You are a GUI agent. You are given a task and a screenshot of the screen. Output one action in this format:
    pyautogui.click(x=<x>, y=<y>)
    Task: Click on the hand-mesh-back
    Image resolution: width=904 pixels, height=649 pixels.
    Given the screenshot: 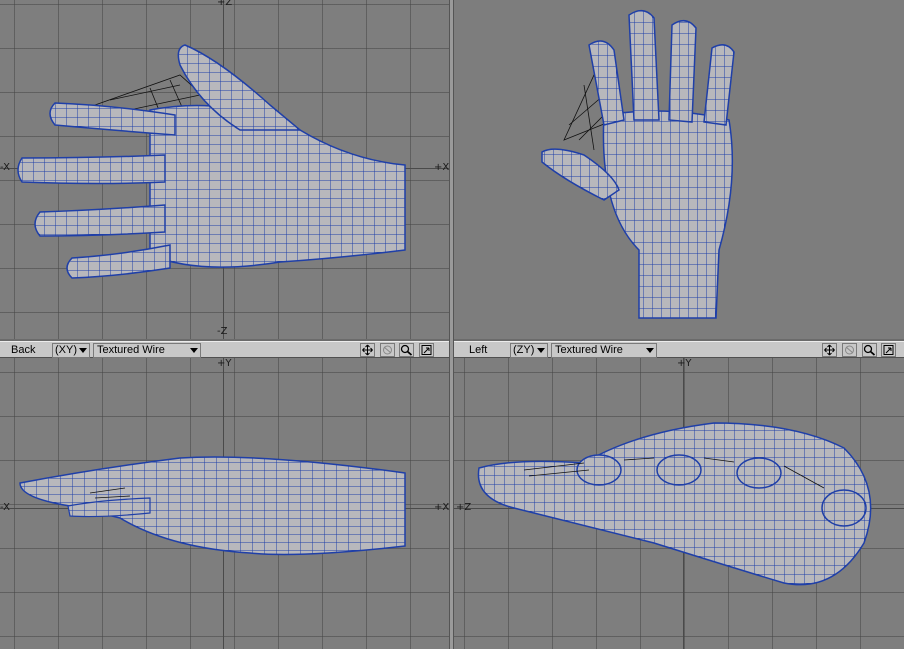 What is the action you would take?
    pyautogui.click(x=212, y=506)
    